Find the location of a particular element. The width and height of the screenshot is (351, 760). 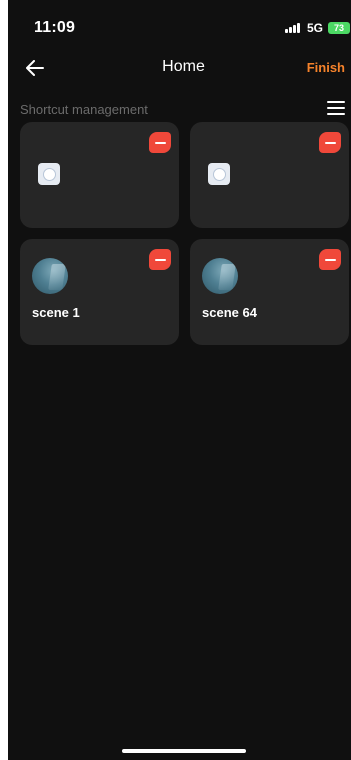

finish-button: Finish is located at coordinates (326, 67).